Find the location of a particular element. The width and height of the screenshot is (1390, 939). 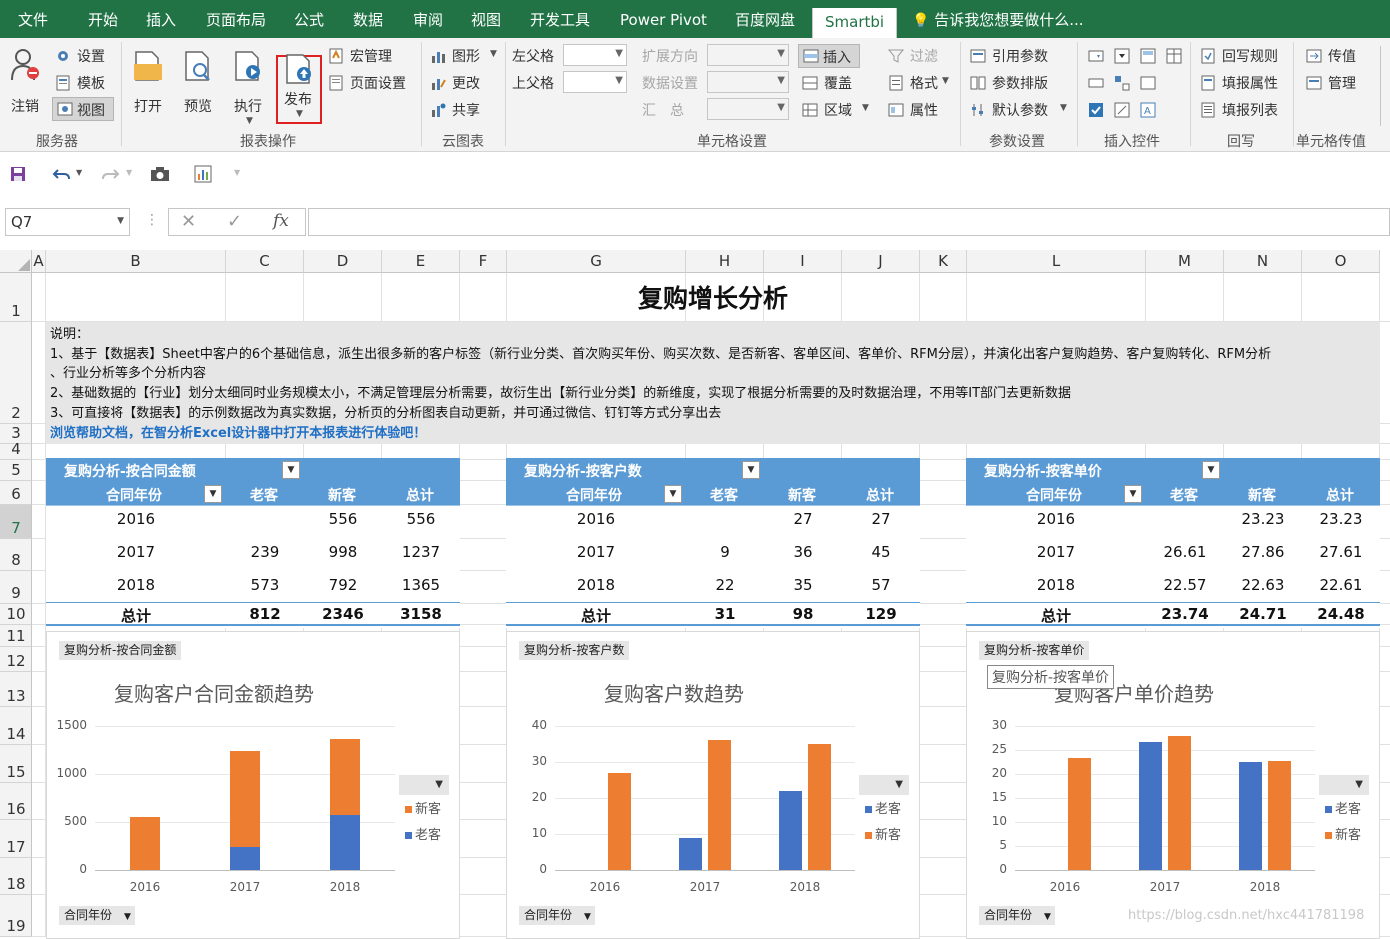

pivot-total-cell: 总计 is located at coordinates (596, 615).